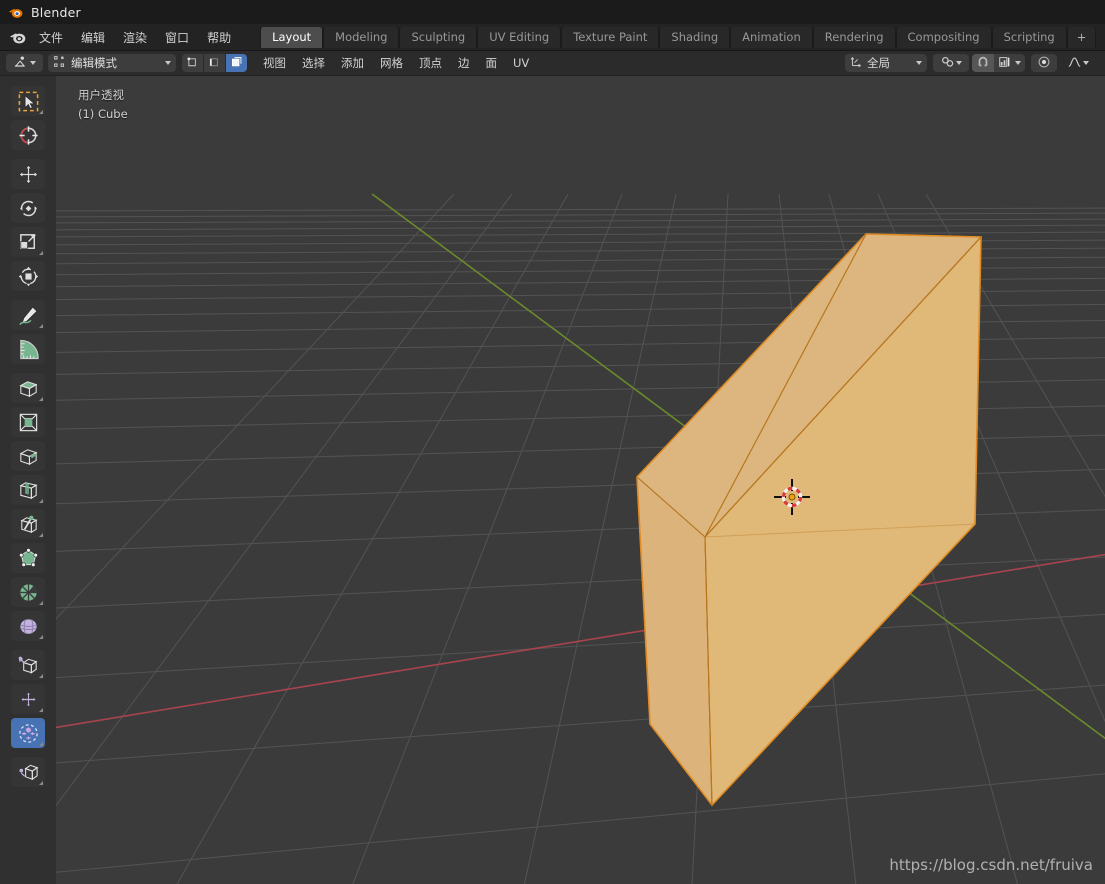 The height and width of the screenshot is (884, 1105). I want to click on tool-tweak-select-box, so click(28, 101).